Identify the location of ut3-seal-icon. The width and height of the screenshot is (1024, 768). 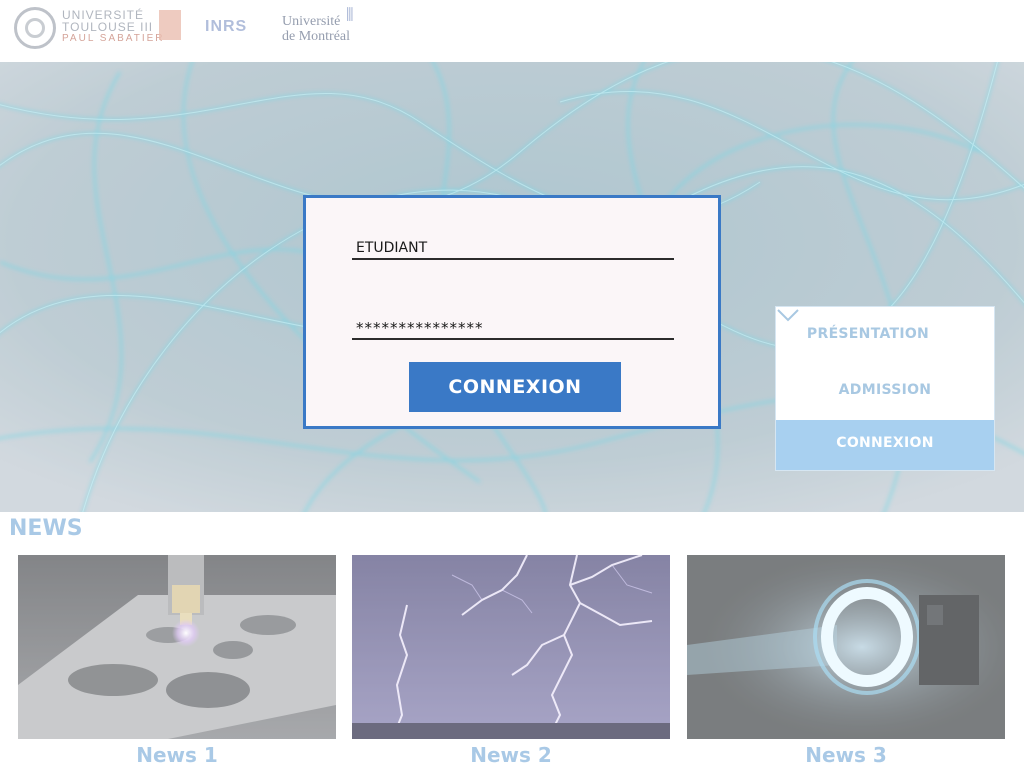
(35, 28).